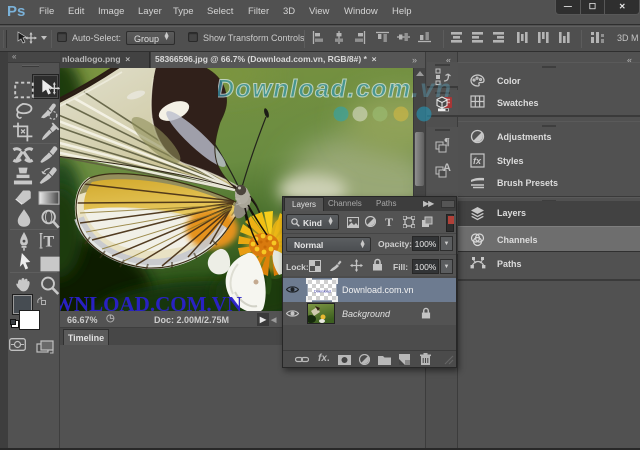 The width and height of the screenshot is (640, 450). Describe the element at coordinates (477, 161) in the screenshot. I see `svg-text: fx` at that location.